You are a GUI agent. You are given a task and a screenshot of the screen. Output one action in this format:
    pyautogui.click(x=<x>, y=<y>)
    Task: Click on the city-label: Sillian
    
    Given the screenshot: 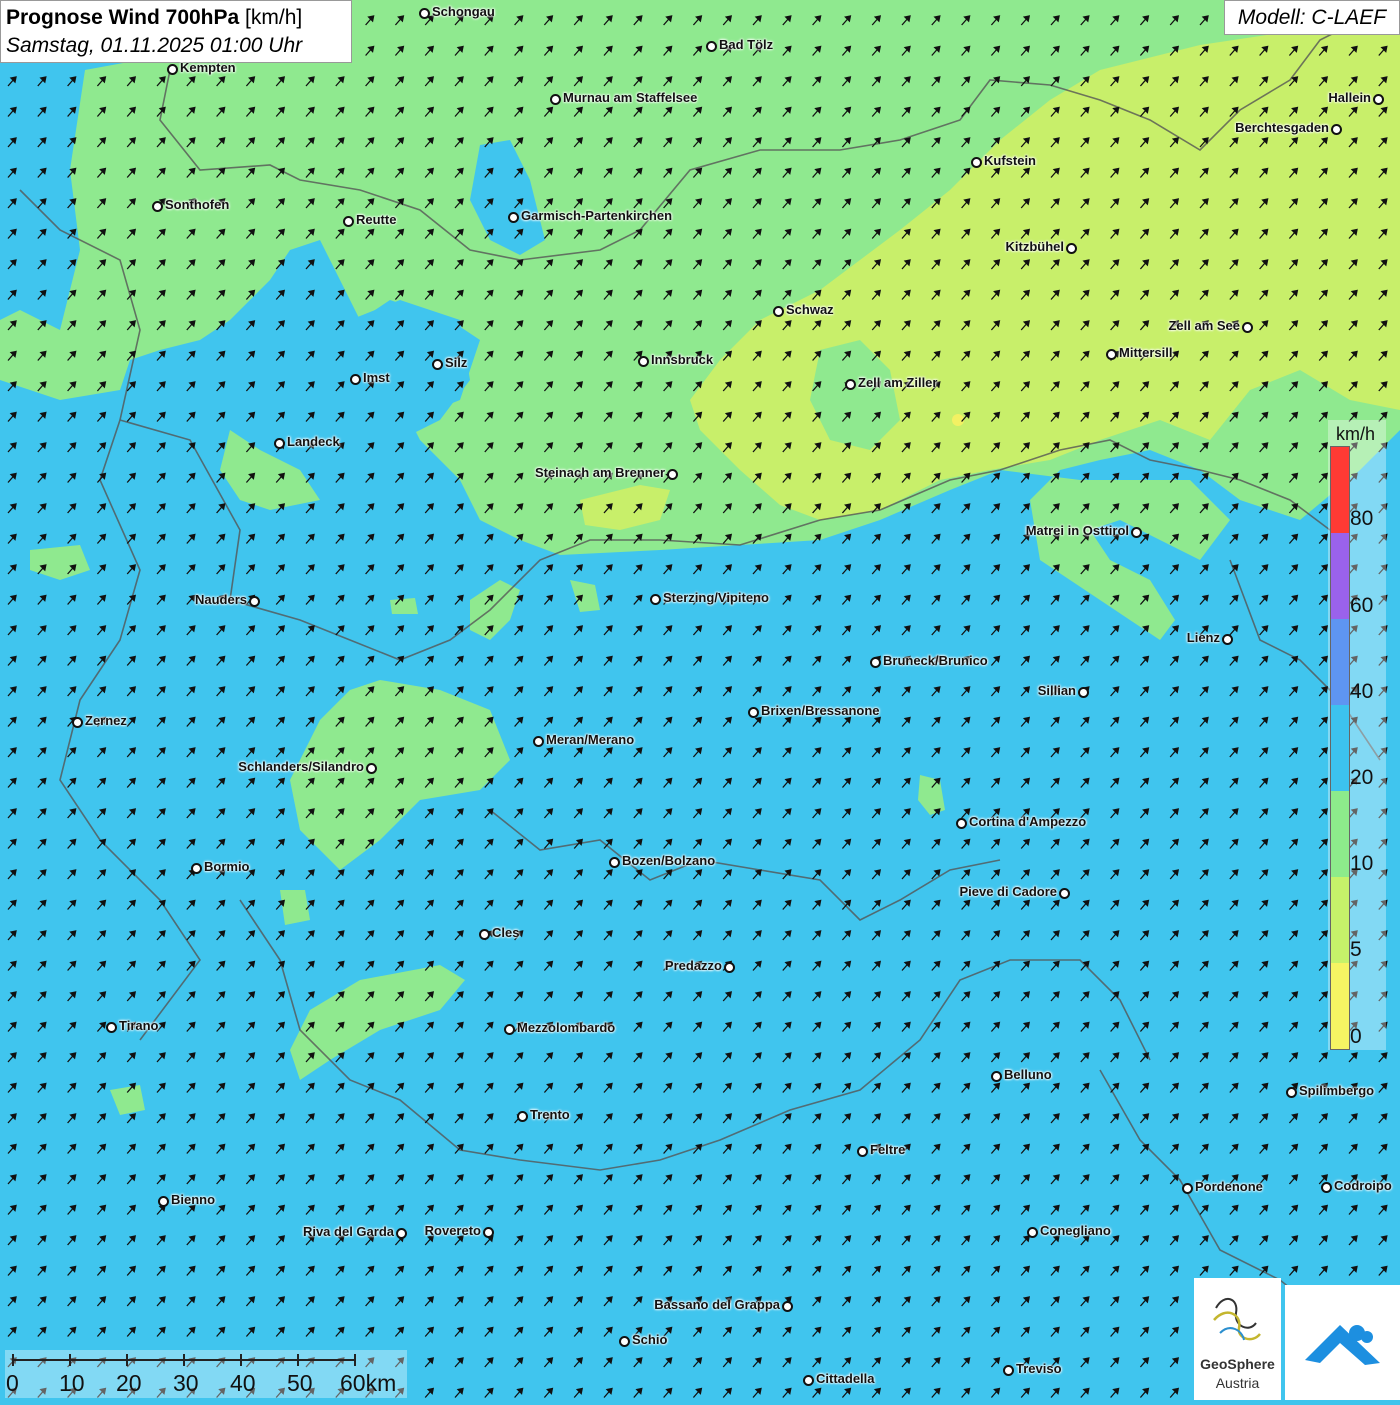 What is the action you would take?
    pyautogui.click(x=1056, y=690)
    